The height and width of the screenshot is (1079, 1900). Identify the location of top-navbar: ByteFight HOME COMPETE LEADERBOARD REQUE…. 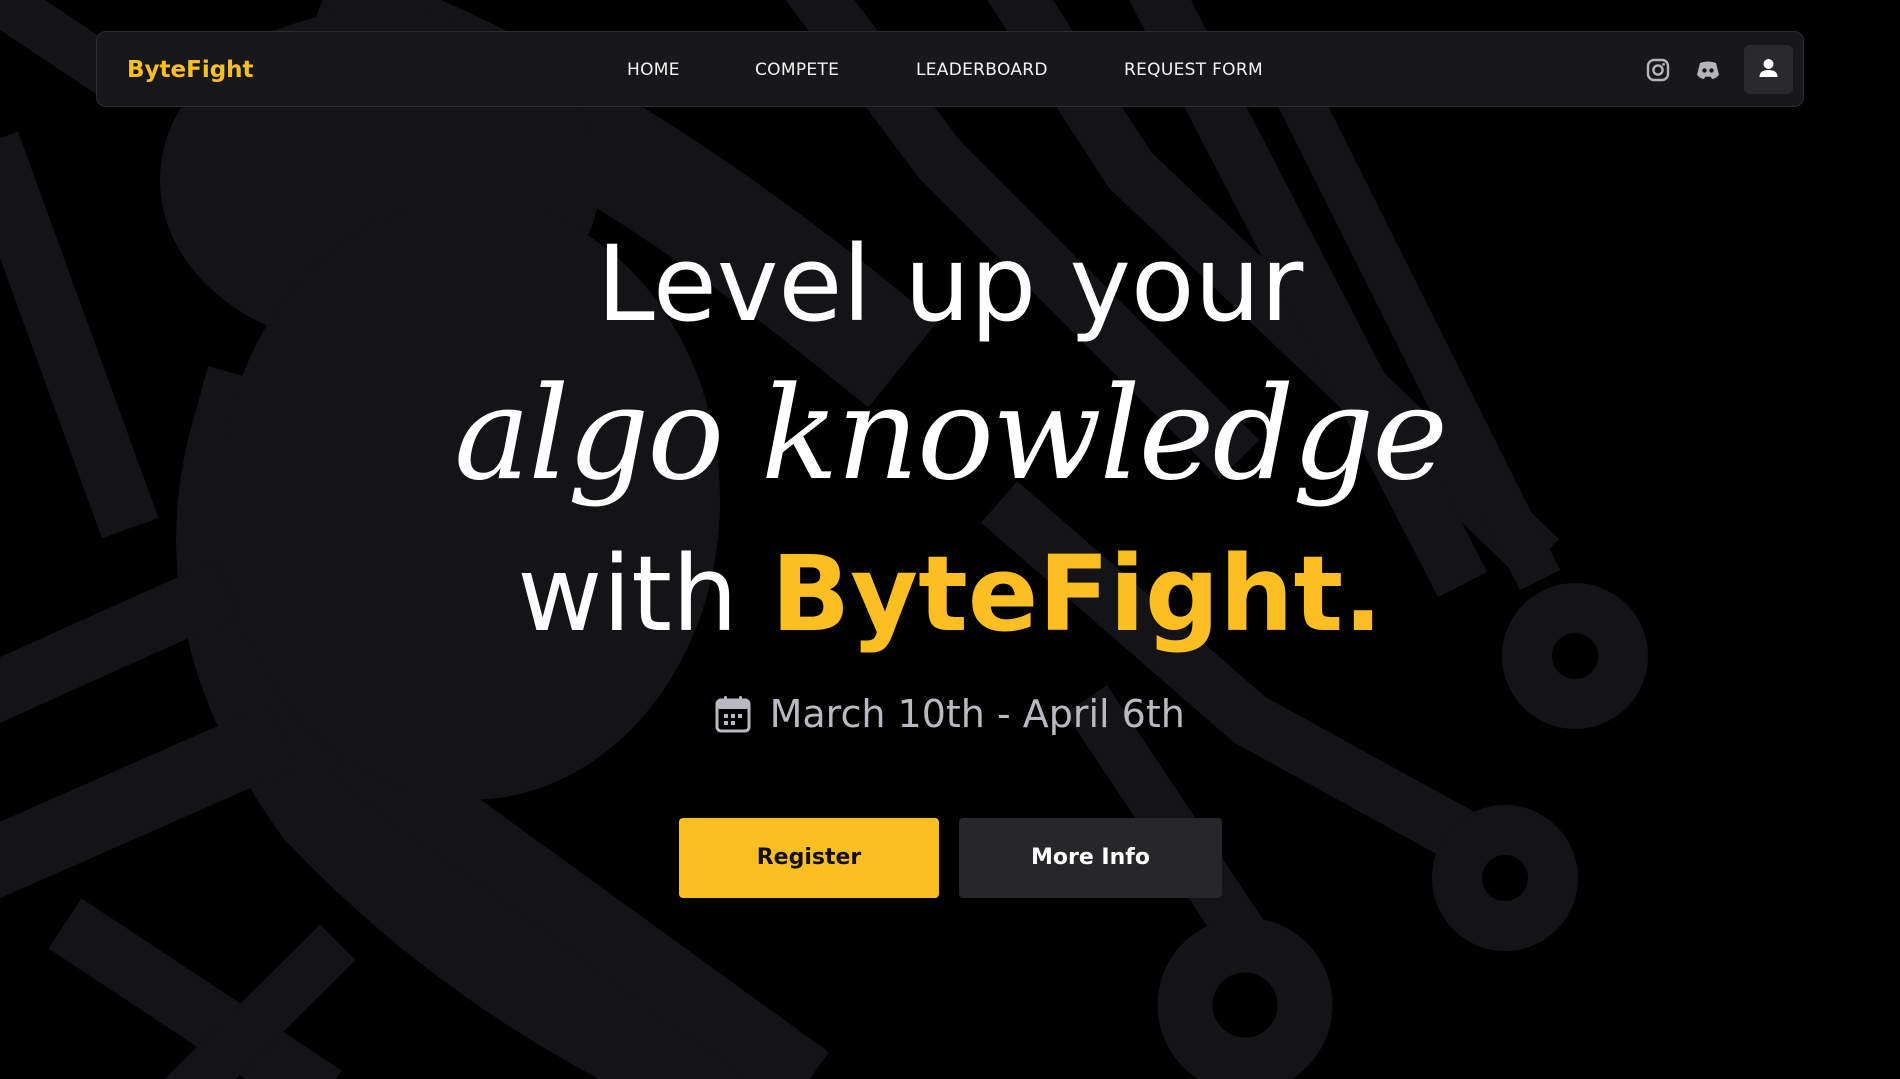
(950, 69).